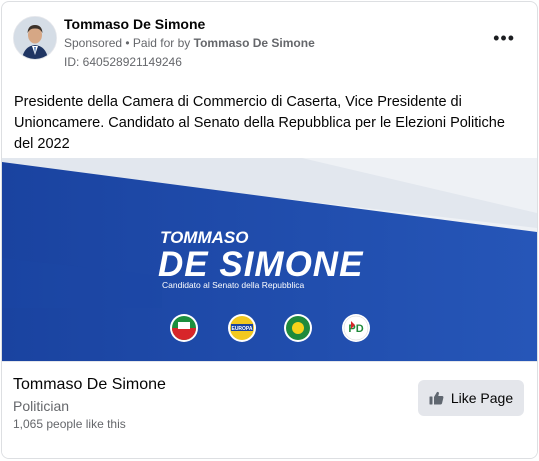  What do you see at coordinates (89, 385) in the screenshot?
I see `page-name: Tommaso De Simone` at bounding box center [89, 385].